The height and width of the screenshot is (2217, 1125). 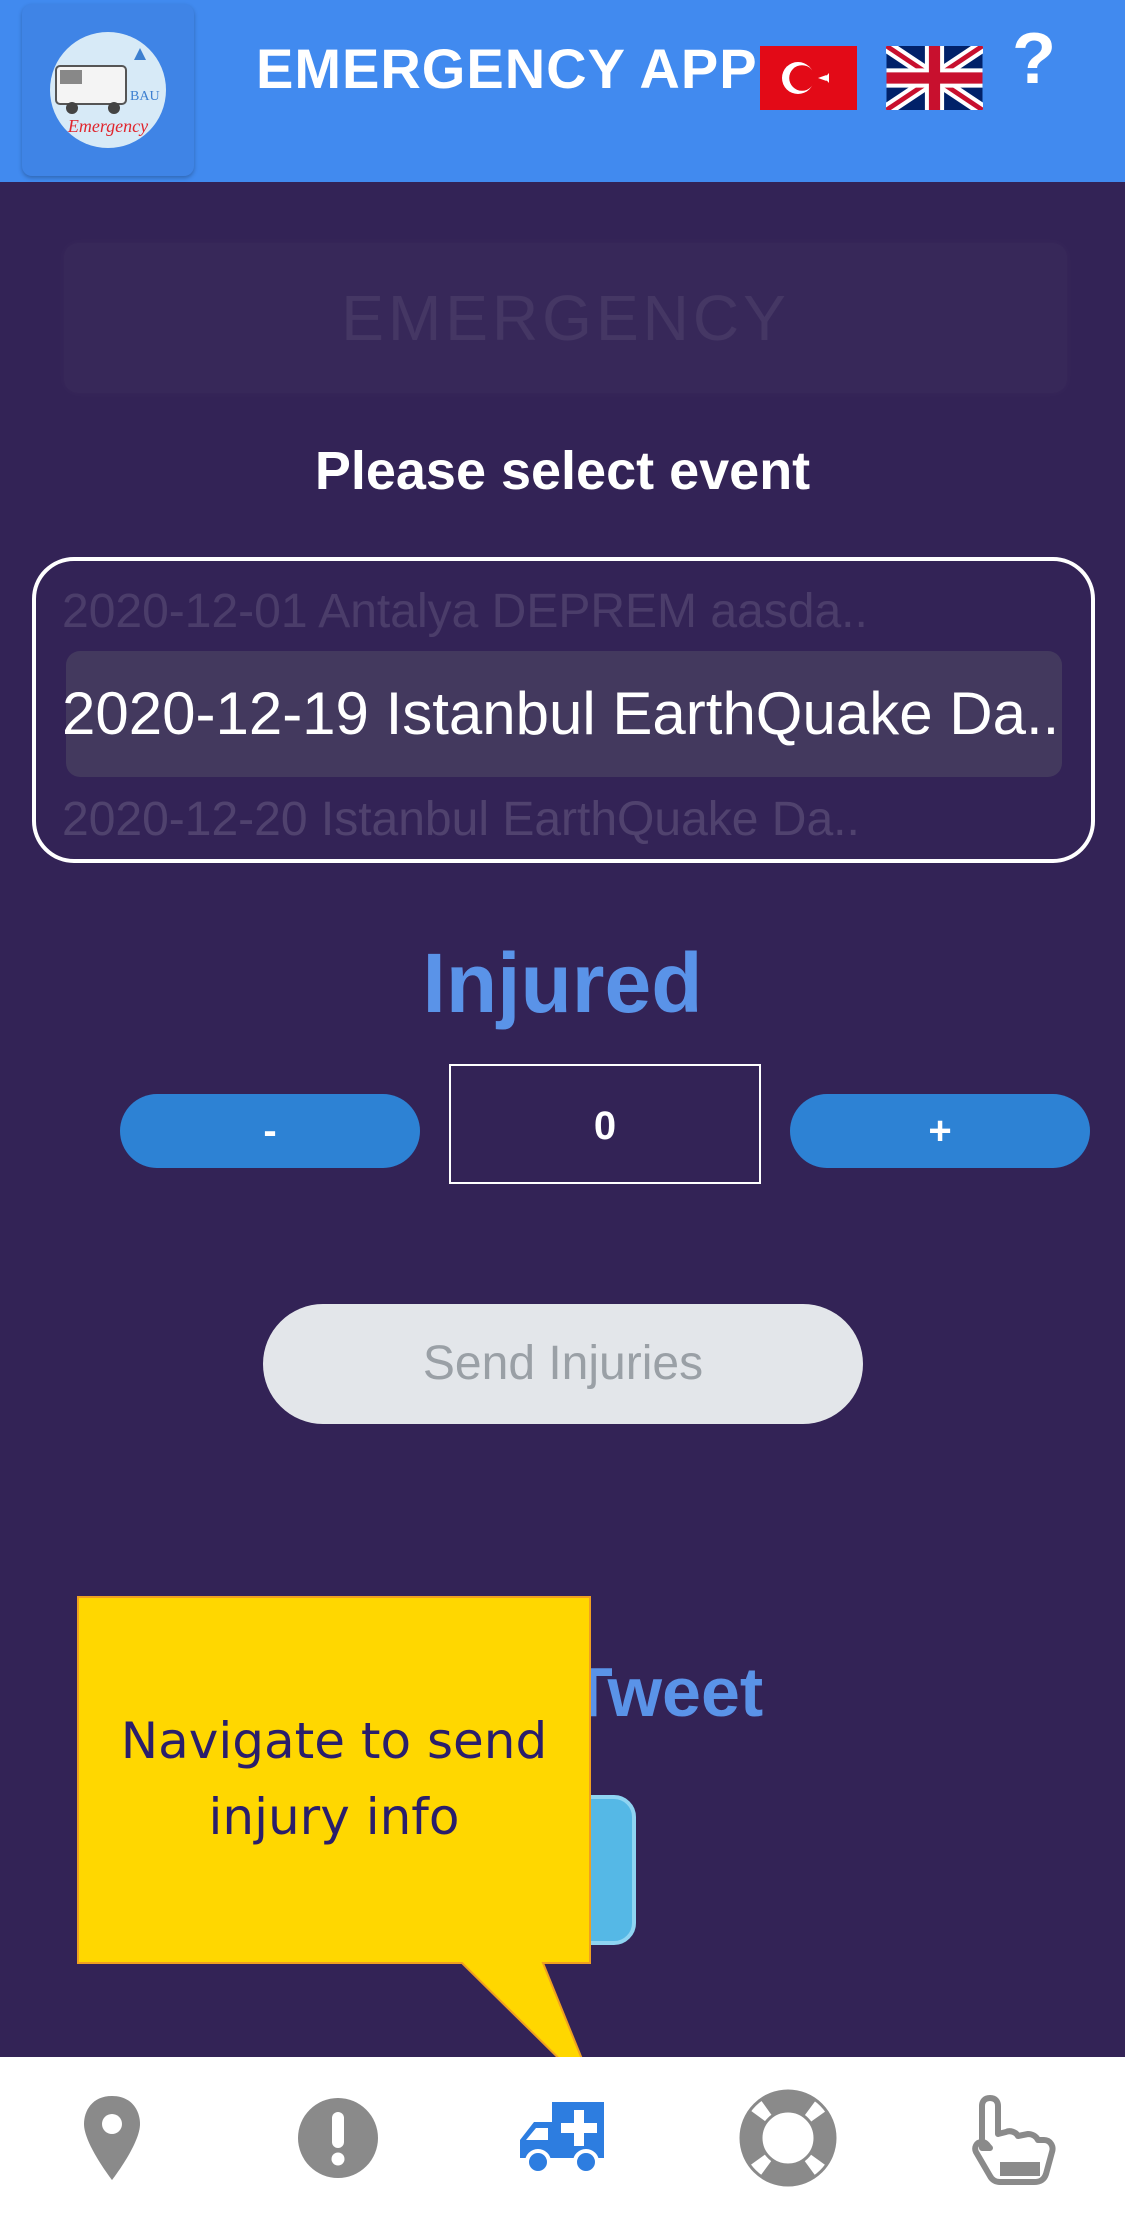 I want to click on ambulance-icon, so click(x=562, y=2138).